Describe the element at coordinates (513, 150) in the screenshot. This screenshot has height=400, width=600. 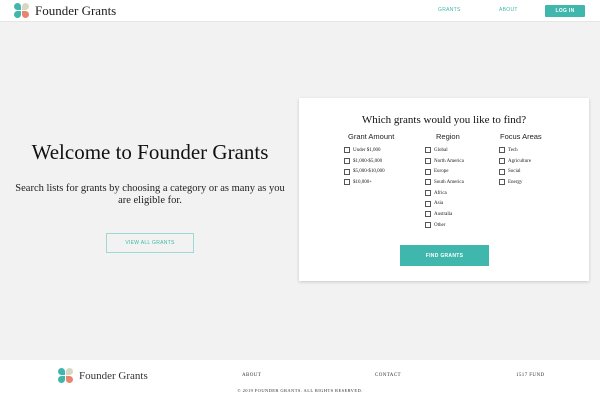
I see `option-label: Tech` at that location.